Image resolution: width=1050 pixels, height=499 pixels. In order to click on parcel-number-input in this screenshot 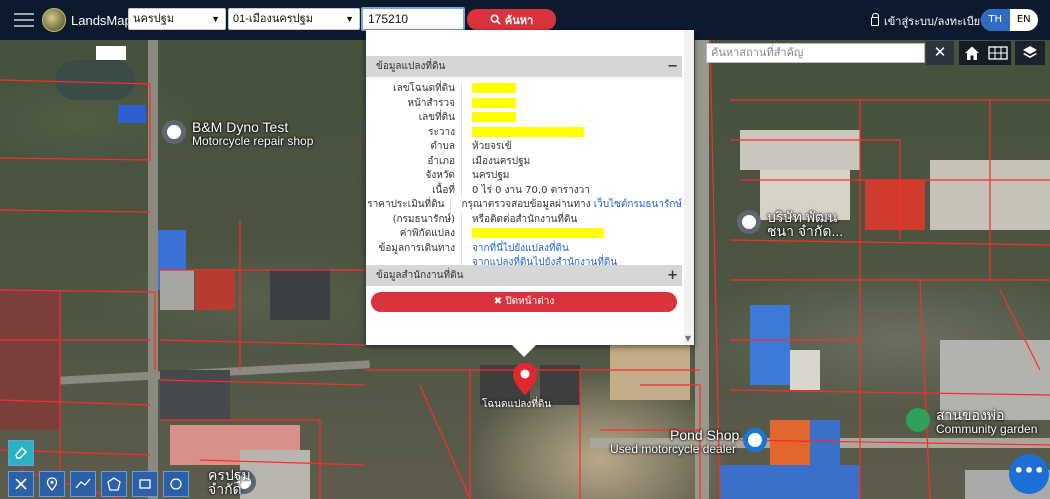, I will do `click(413, 19)`.